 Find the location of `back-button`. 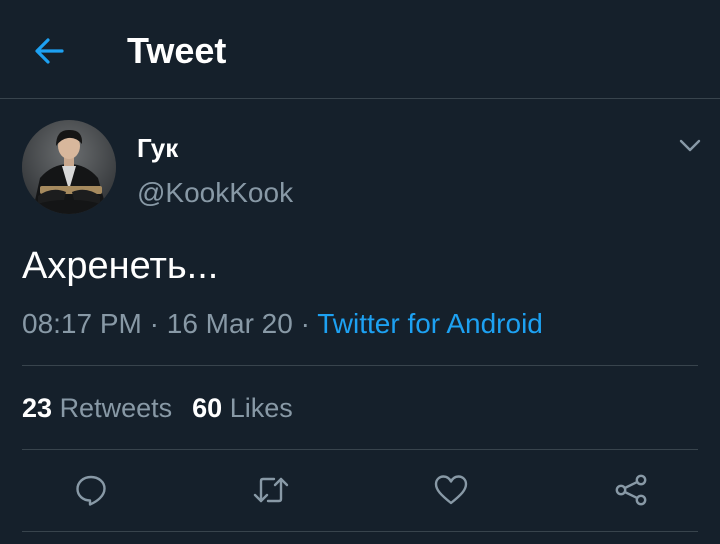

back-button is located at coordinates (49, 51).